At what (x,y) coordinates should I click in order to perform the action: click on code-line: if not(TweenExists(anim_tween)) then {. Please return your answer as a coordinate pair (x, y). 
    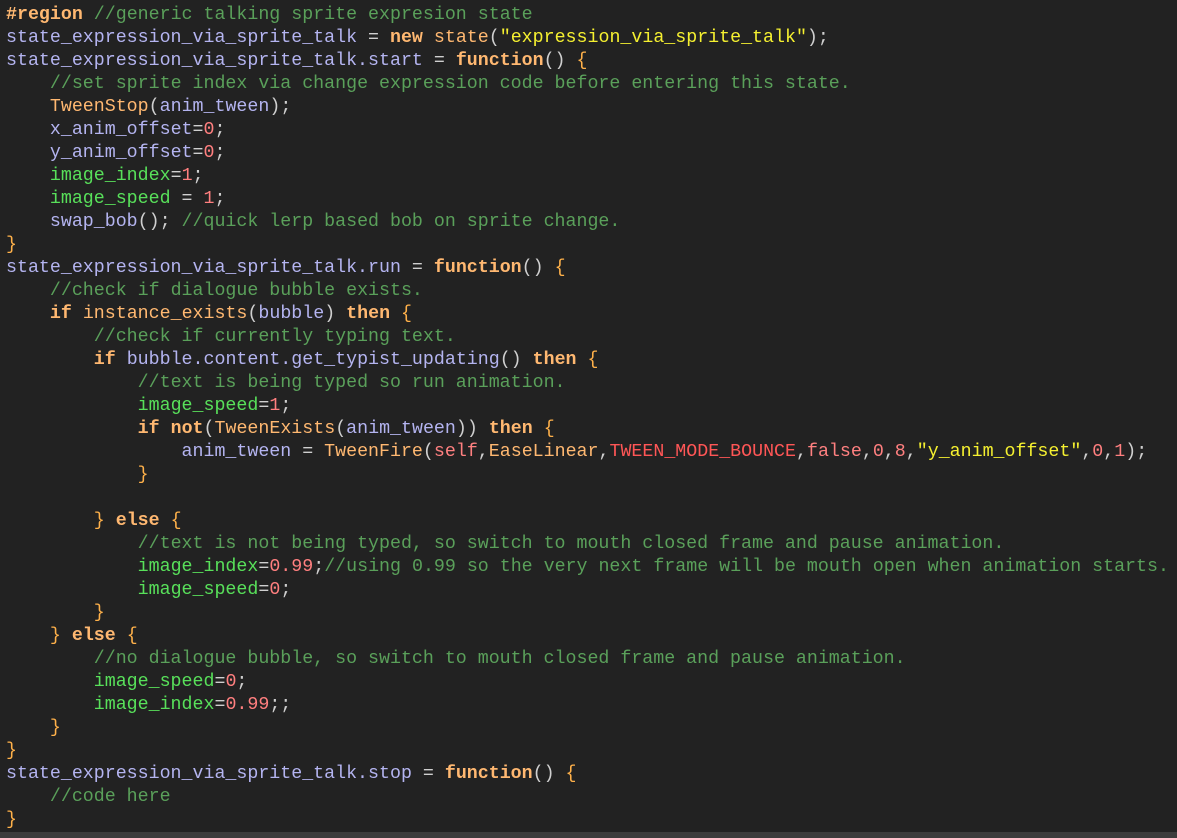
    Looking at the image, I should click on (587, 429).